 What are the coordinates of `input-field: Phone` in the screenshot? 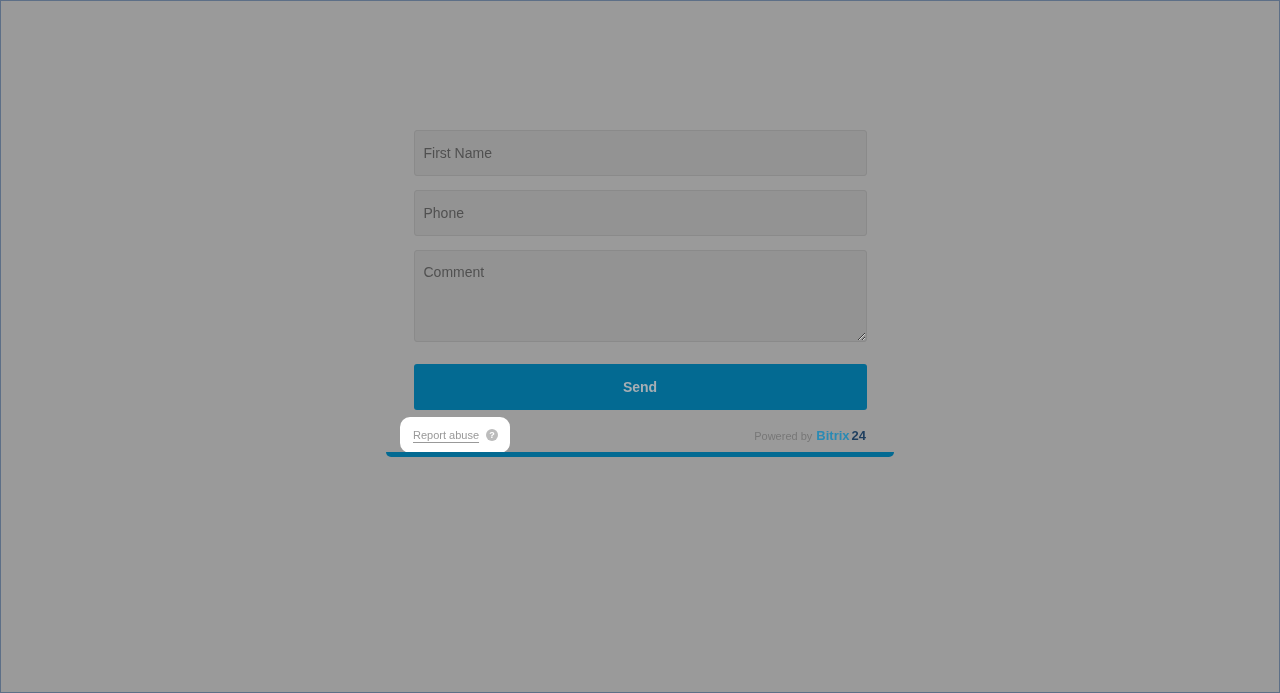 It's located at (640, 213).